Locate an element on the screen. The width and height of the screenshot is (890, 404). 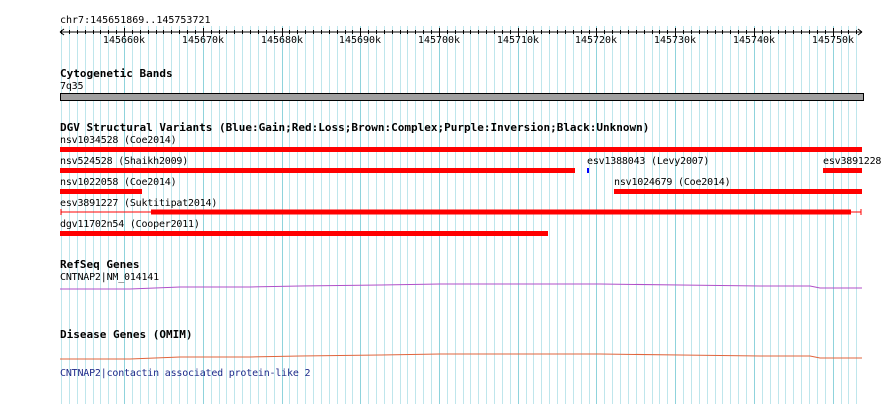
sv-feature-gain is located at coordinates (588, 170).